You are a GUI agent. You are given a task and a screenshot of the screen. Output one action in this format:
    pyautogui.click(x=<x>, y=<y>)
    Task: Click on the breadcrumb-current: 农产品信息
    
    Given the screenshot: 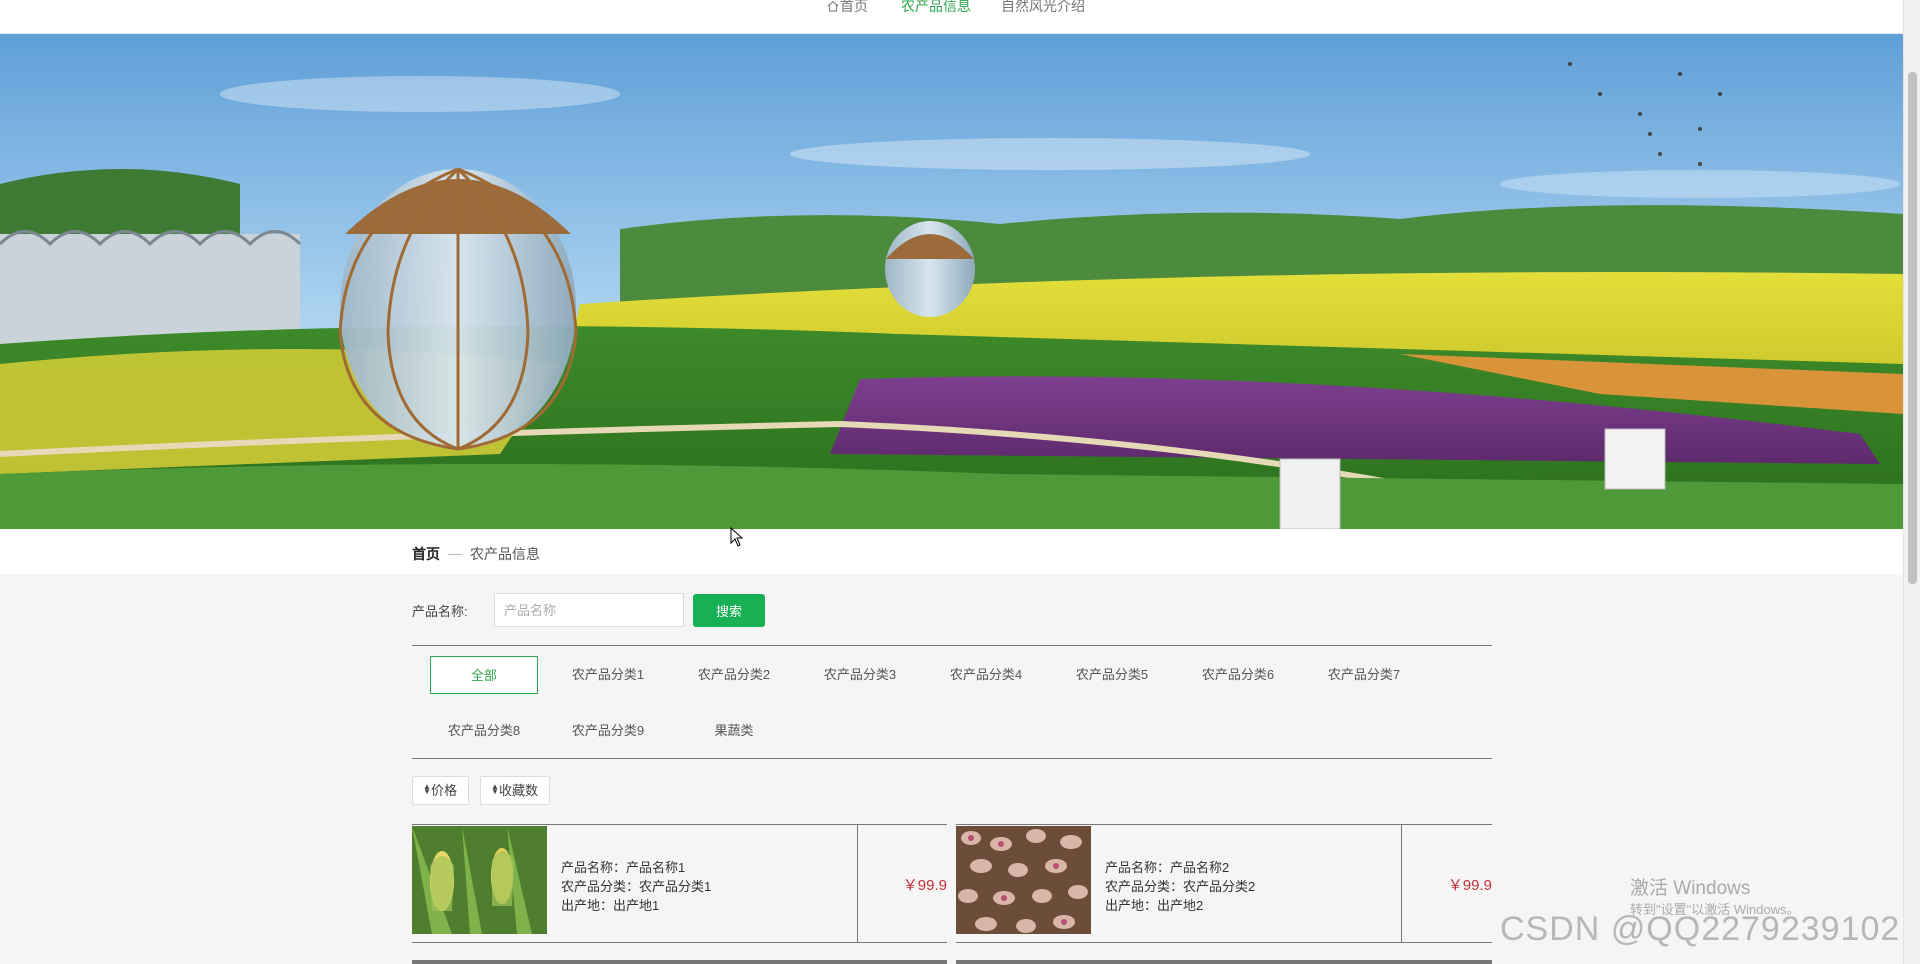 What is the action you would take?
    pyautogui.click(x=505, y=554)
    